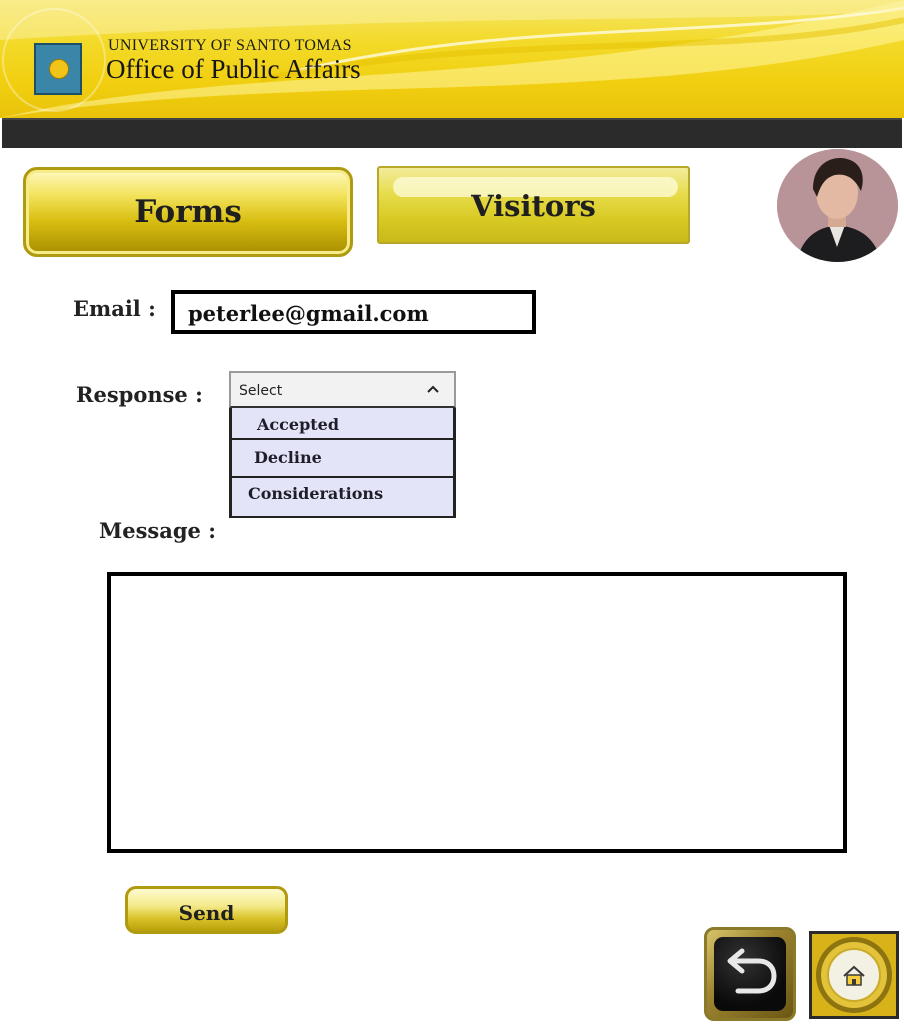  I want to click on back-button, so click(750, 974).